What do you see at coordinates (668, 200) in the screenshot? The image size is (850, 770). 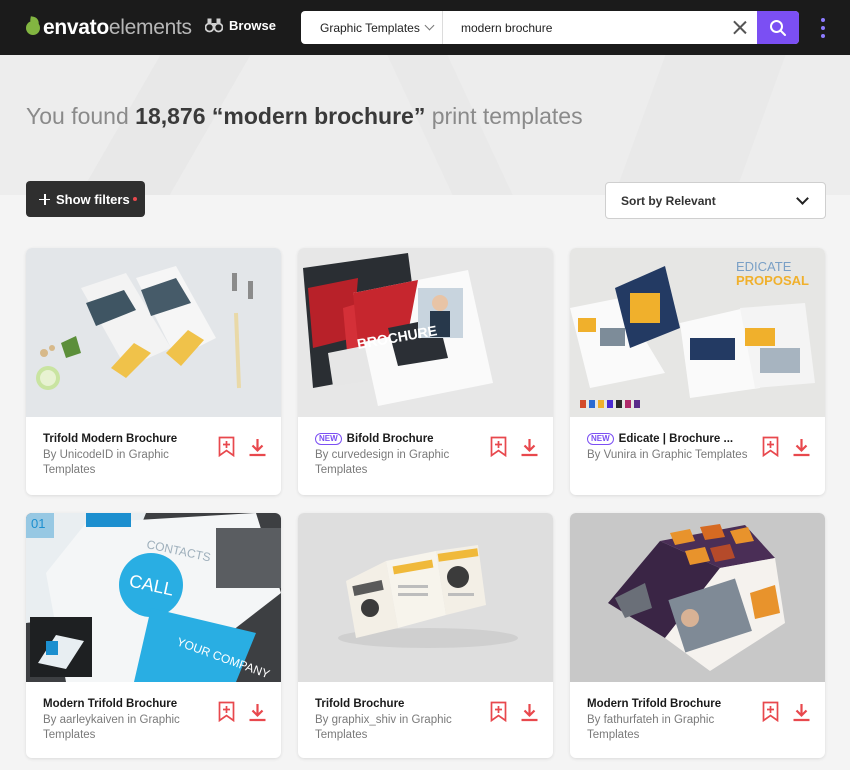 I see `sort-dropdown-label: Sort by Relevant` at bounding box center [668, 200].